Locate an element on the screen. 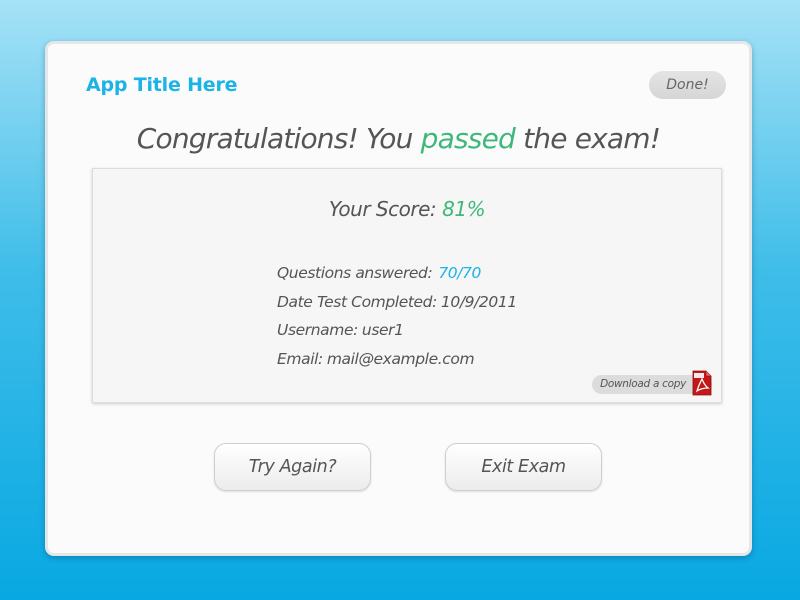 The height and width of the screenshot is (600, 800). try-again-button: Try Again? is located at coordinates (292, 467).